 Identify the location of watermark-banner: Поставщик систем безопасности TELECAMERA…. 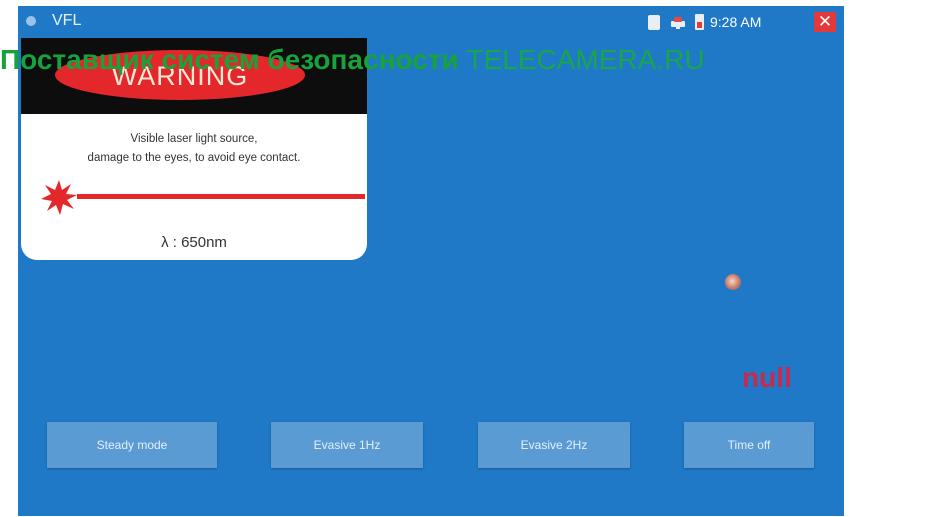
(464, 60).